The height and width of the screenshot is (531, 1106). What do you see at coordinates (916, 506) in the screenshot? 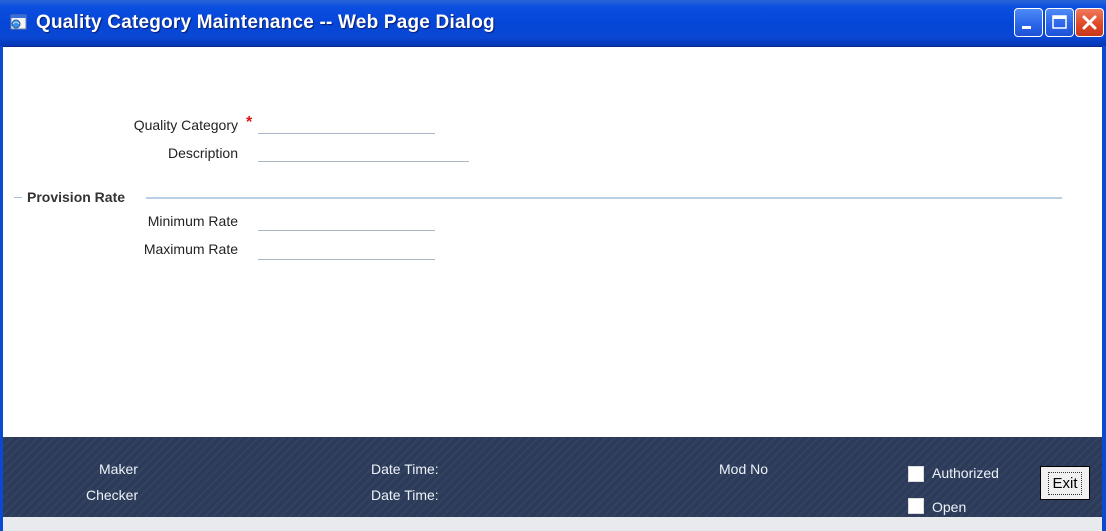
I see `open-checkbox` at bounding box center [916, 506].